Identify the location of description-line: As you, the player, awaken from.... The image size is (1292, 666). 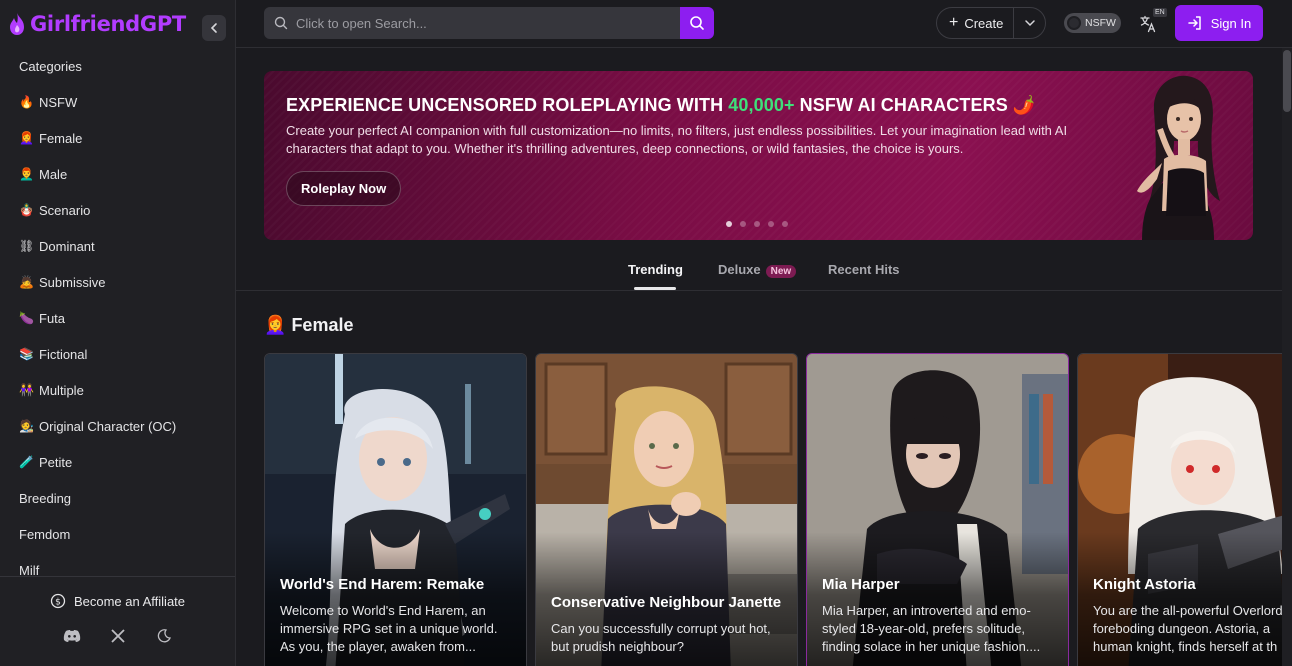
(378, 646).